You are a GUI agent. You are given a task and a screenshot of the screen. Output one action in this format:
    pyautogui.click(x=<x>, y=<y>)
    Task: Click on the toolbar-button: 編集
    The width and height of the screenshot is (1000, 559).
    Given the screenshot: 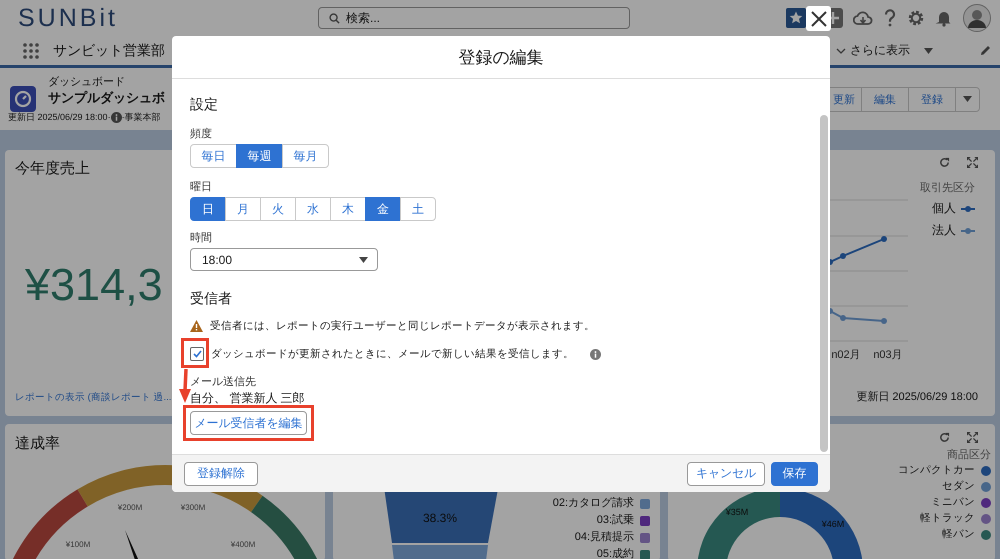 What is the action you would take?
    pyautogui.click(x=885, y=99)
    